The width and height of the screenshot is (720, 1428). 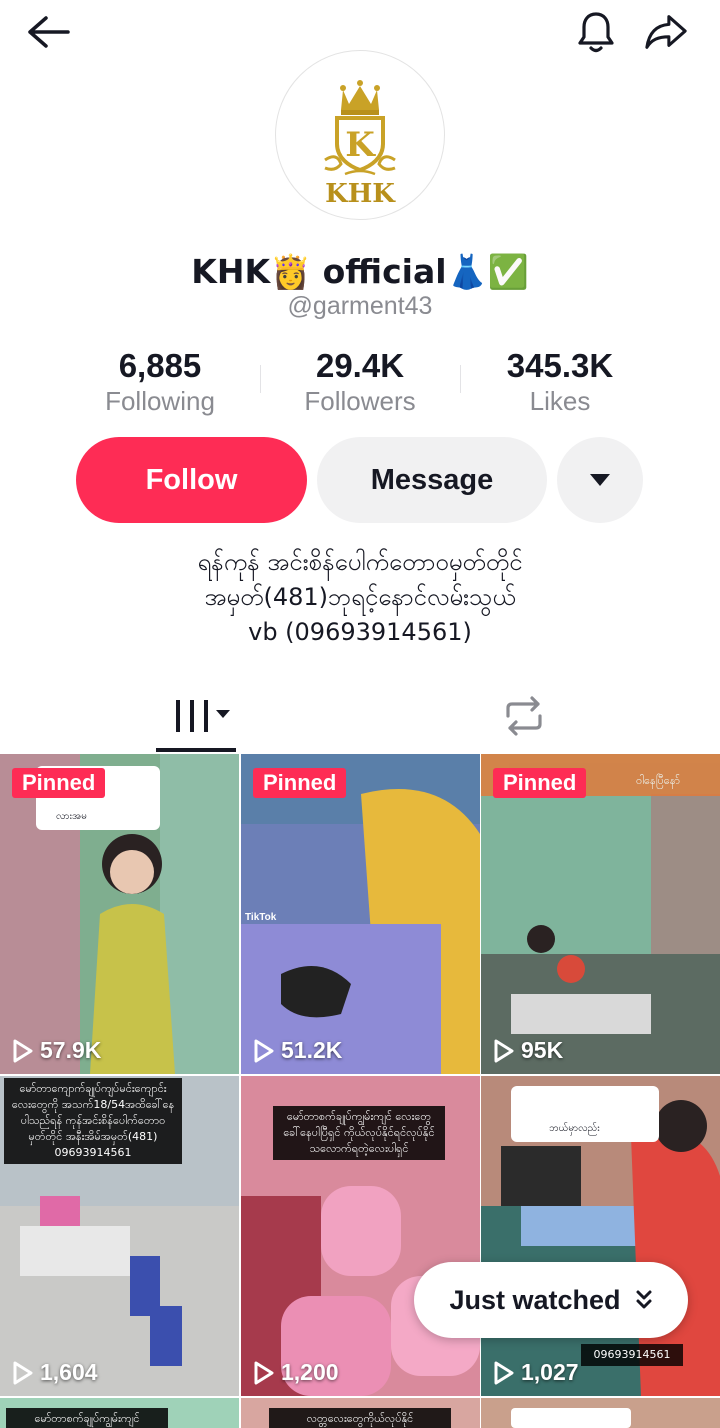 I want to click on bio-line: ရန်ကုန် အင်းစိန်ပေါက်တောဝမှတ်တိုင်, so click(x=360, y=562).